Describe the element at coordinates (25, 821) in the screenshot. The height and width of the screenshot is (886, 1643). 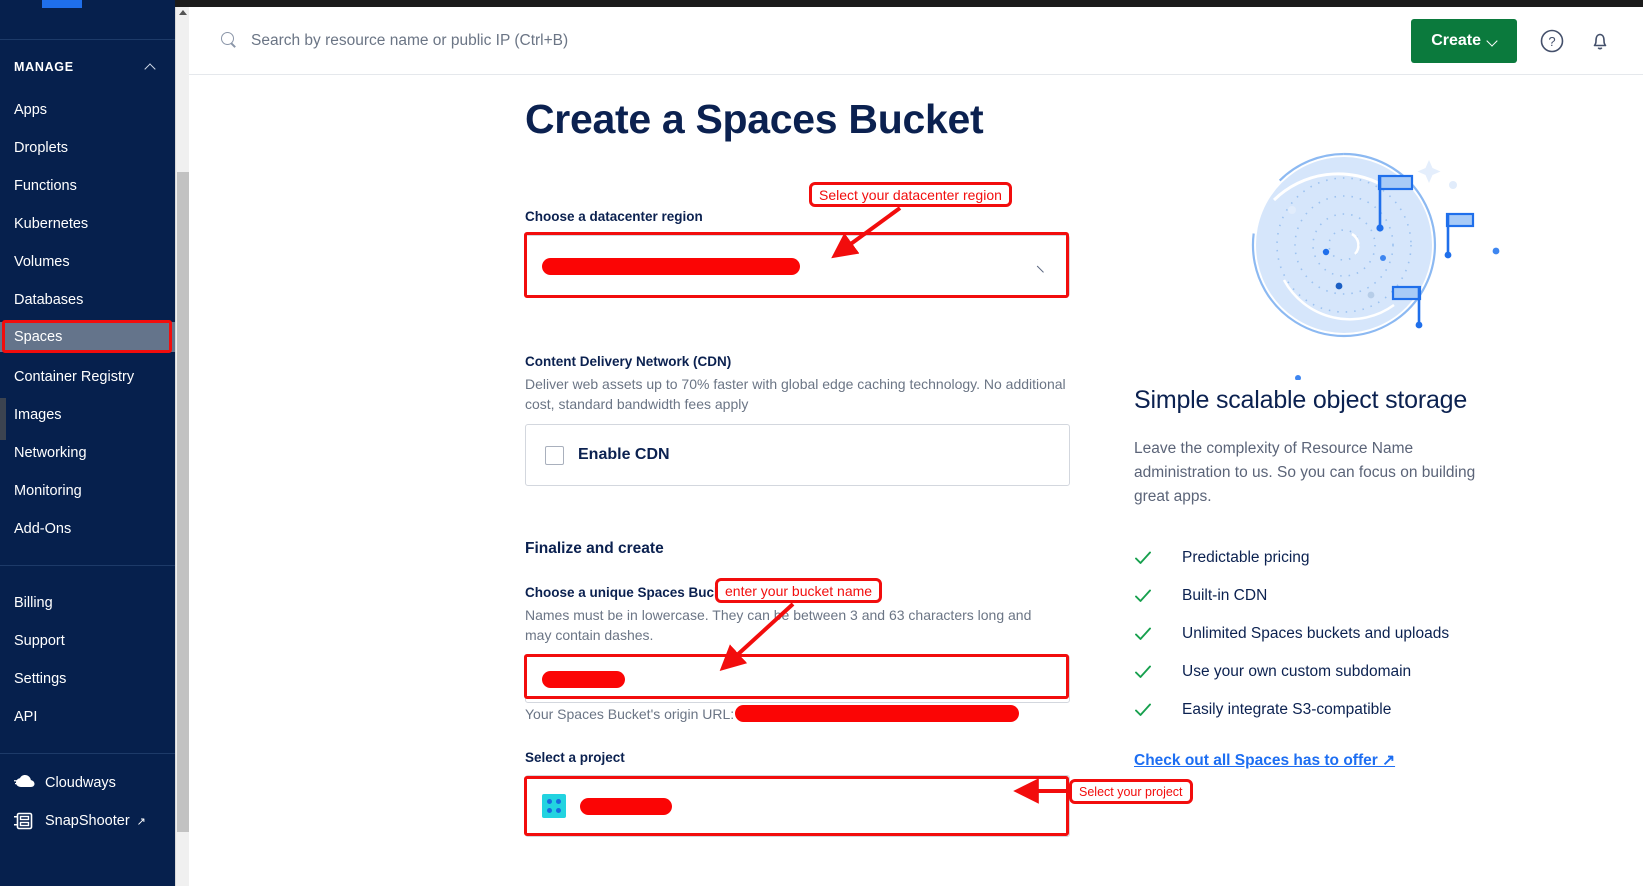
I see `snapshooter-icon` at that location.